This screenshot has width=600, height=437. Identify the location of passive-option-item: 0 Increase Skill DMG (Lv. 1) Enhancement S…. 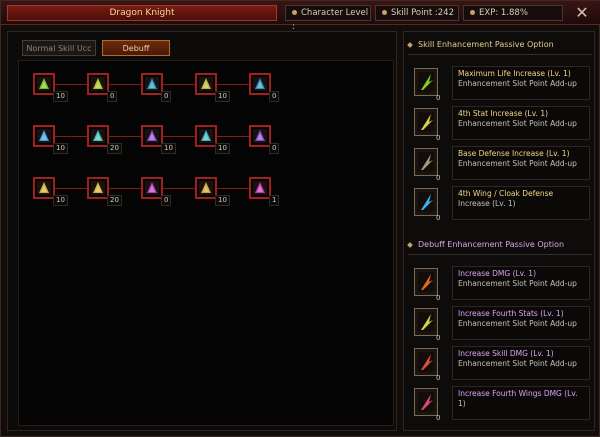
(501, 364).